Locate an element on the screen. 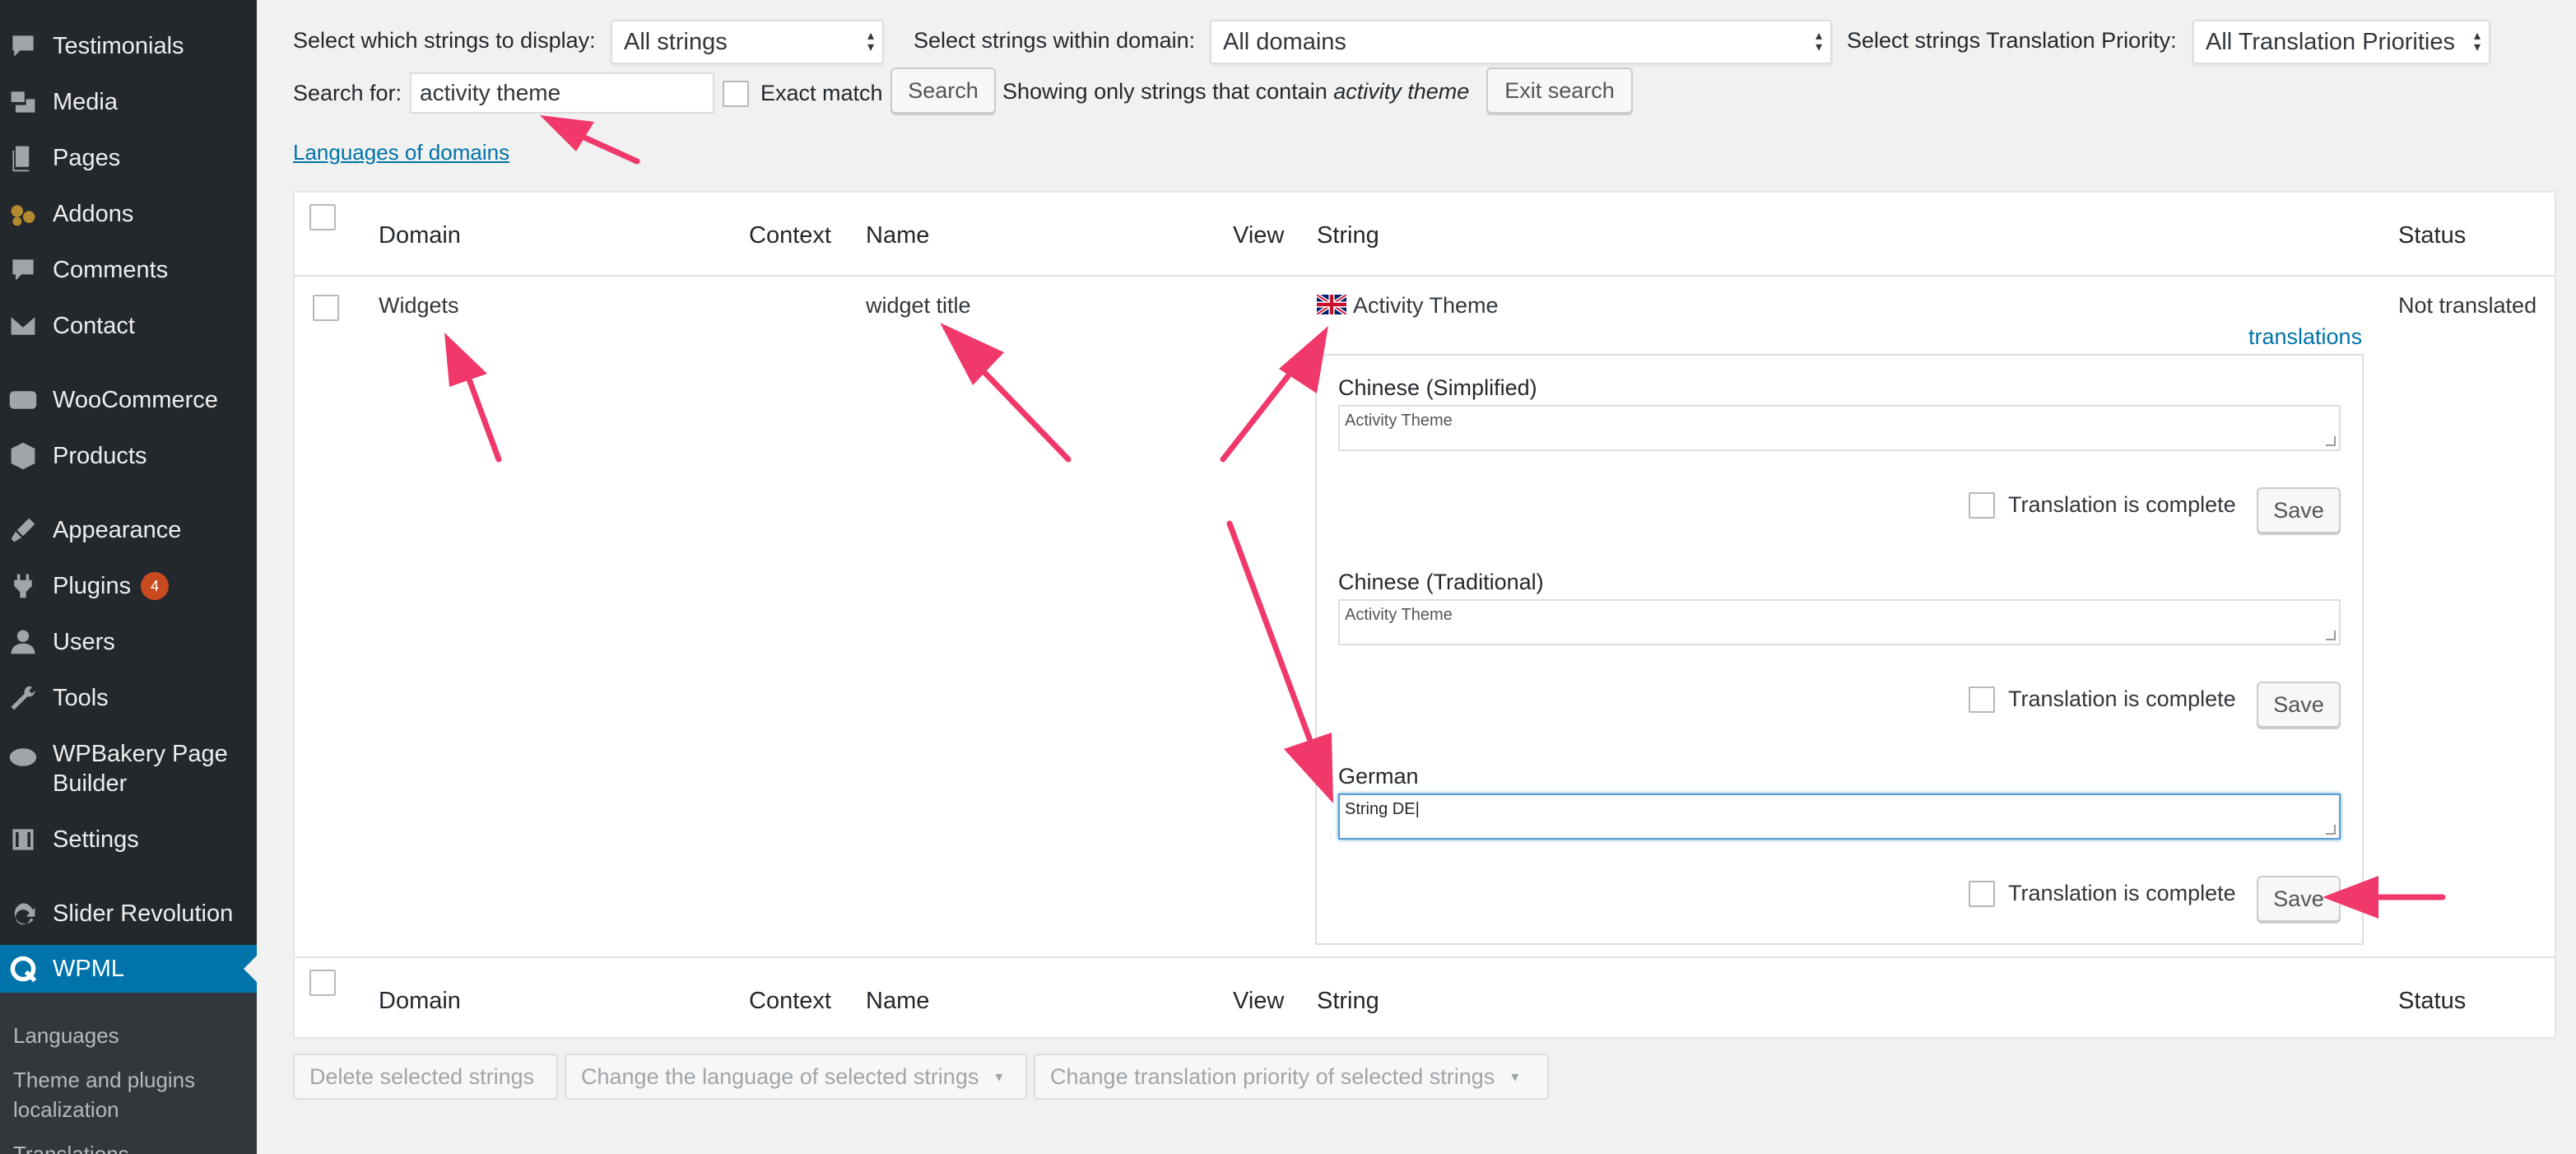 This screenshot has height=1154, width=2576. exact-match-checkbox is located at coordinates (736, 94).